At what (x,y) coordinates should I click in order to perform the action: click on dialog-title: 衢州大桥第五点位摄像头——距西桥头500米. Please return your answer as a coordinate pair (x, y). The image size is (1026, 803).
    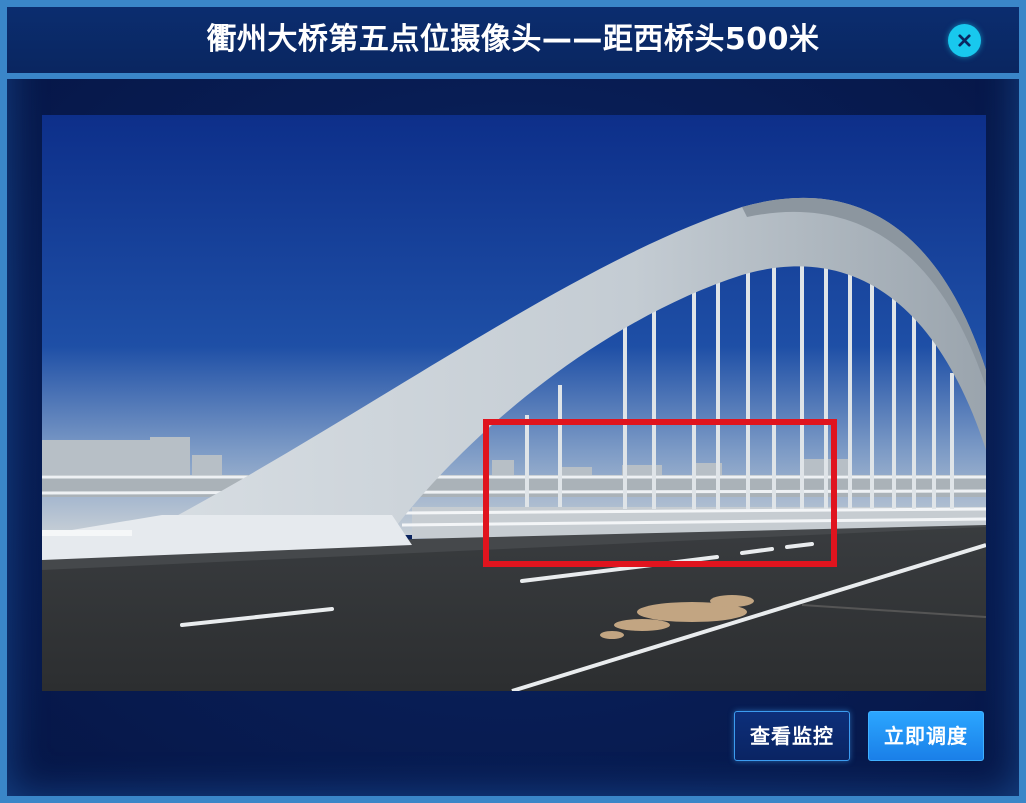
    Looking at the image, I should click on (513, 39).